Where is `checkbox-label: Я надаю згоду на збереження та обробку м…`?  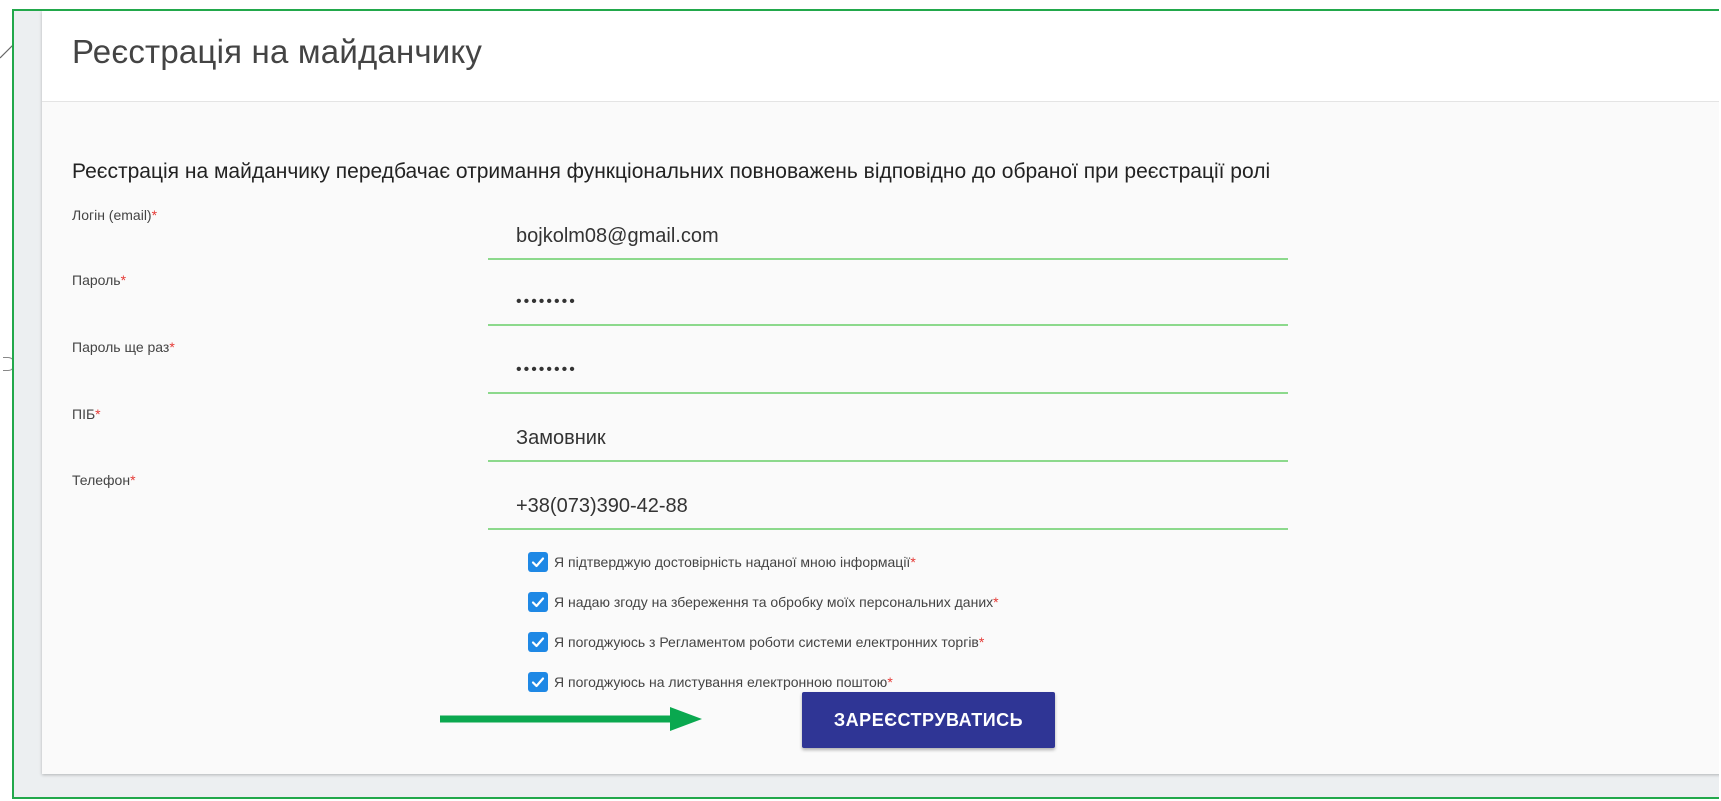 checkbox-label: Я надаю згоду на збереження та обробку м… is located at coordinates (776, 602).